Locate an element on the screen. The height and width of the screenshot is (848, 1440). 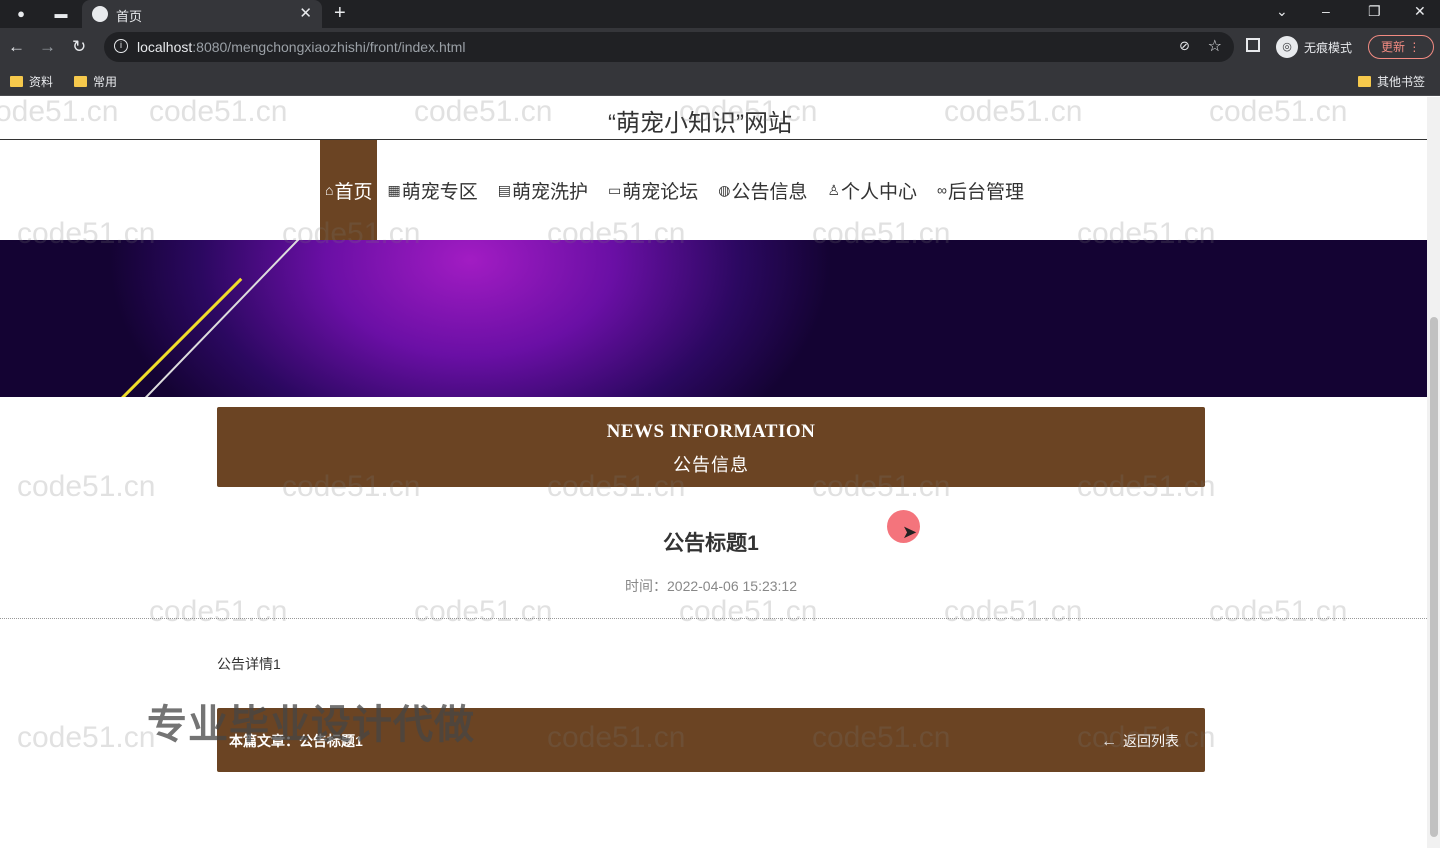
article-time: 时间：2022-04-06 15:23:12 is located at coordinates (711, 586).